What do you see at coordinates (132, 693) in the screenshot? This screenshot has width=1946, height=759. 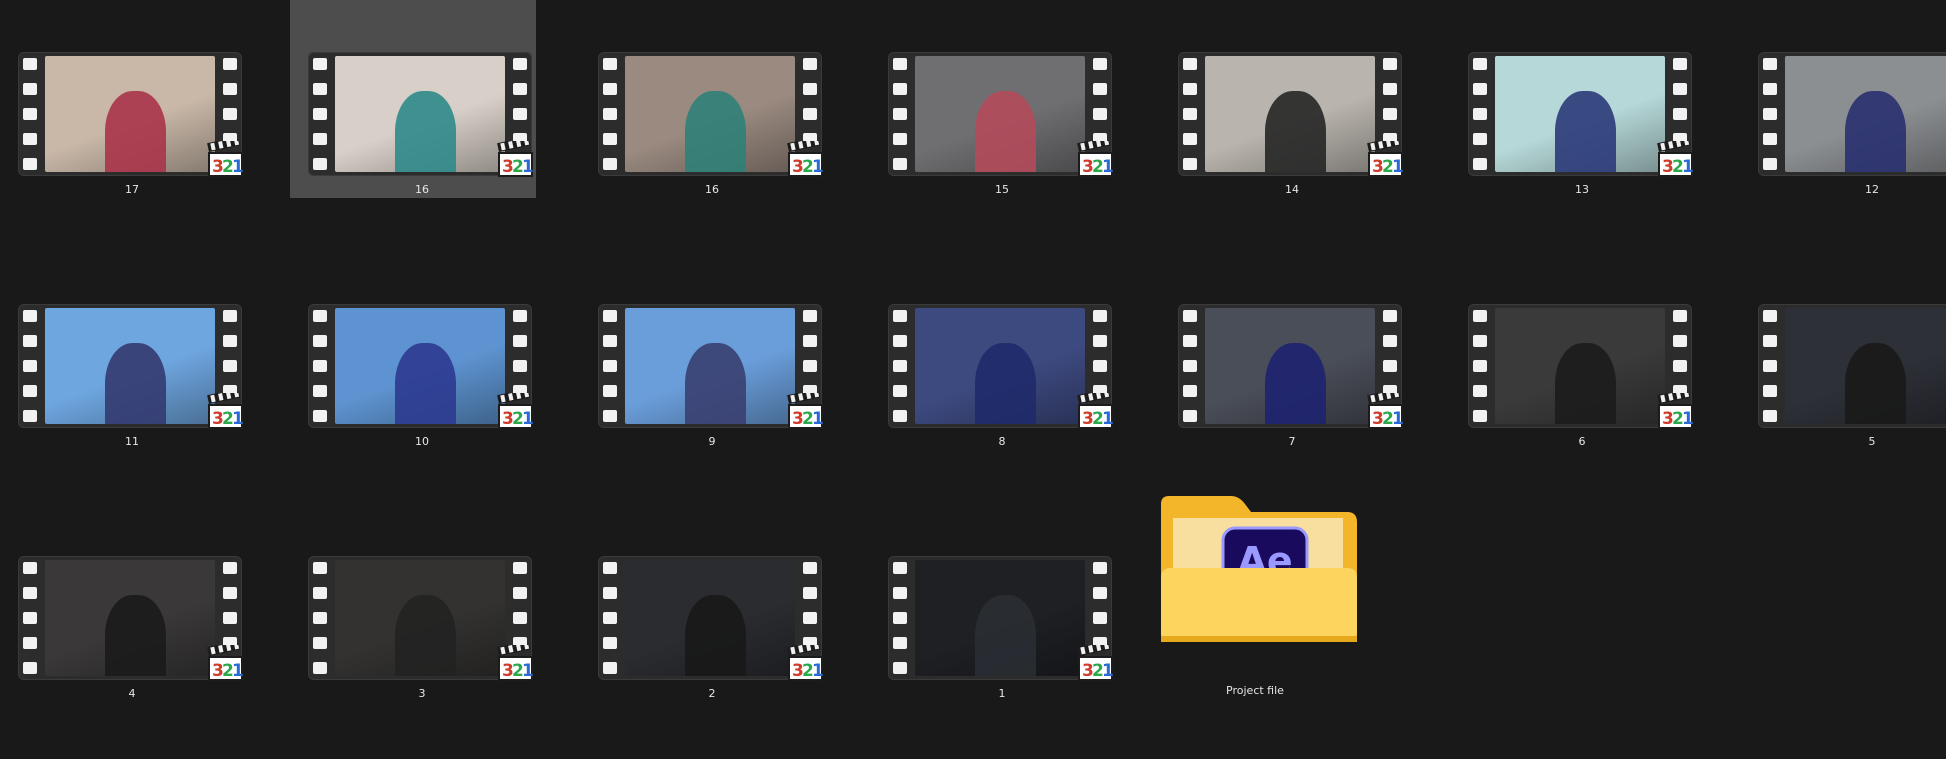 I see `file-name-label: 4` at bounding box center [132, 693].